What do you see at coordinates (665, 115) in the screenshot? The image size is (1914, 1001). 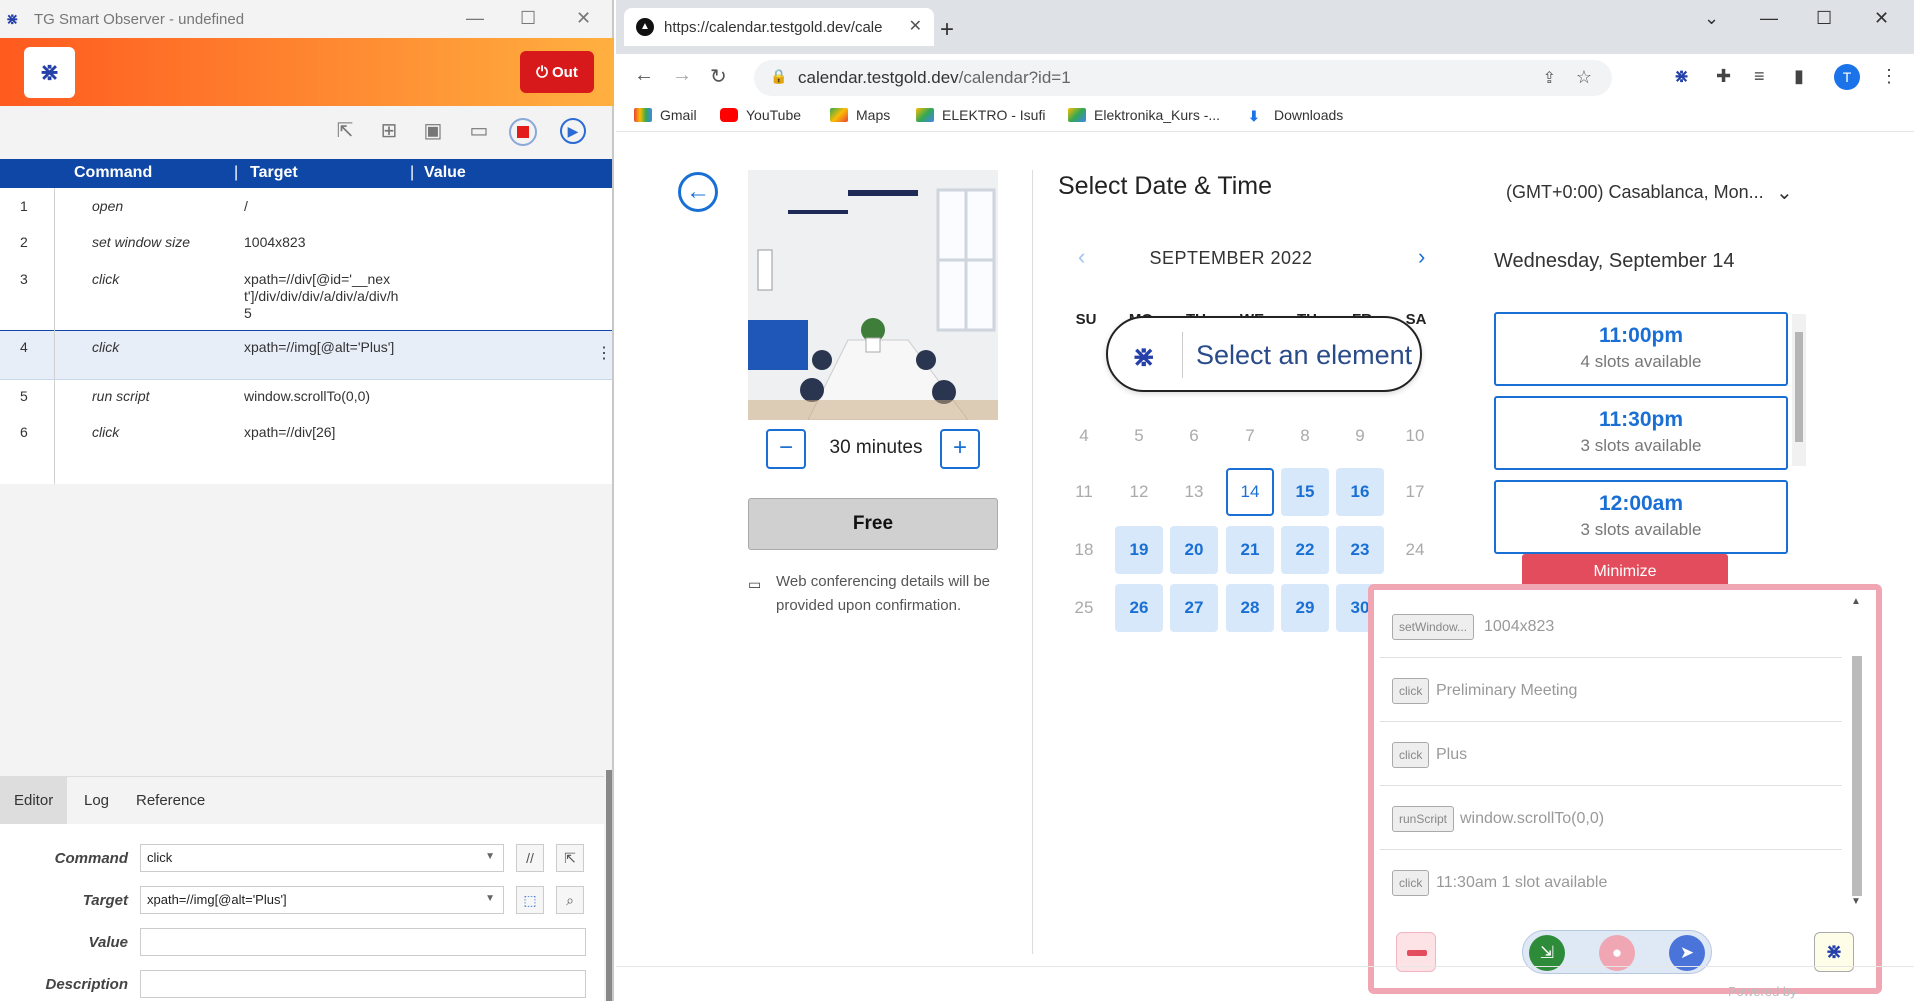 I see `bookmark-gmail: Gmail` at bounding box center [665, 115].